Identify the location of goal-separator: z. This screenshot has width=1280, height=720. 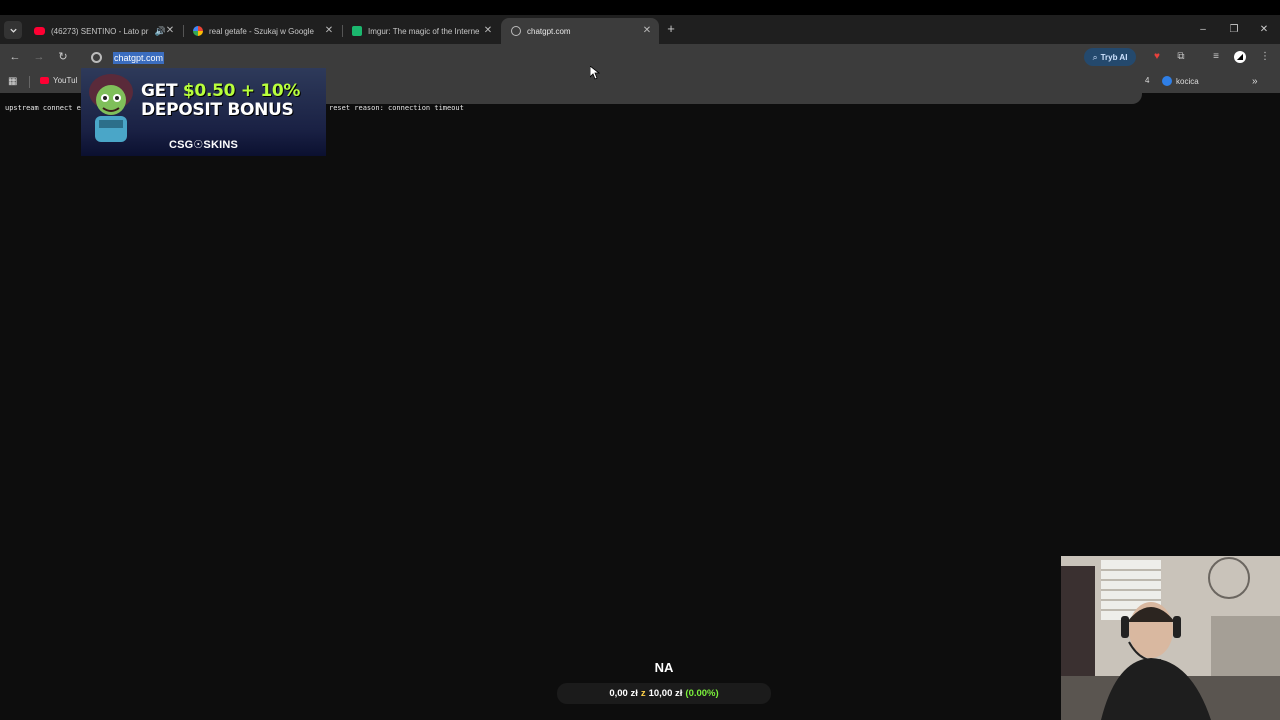
(643, 693).